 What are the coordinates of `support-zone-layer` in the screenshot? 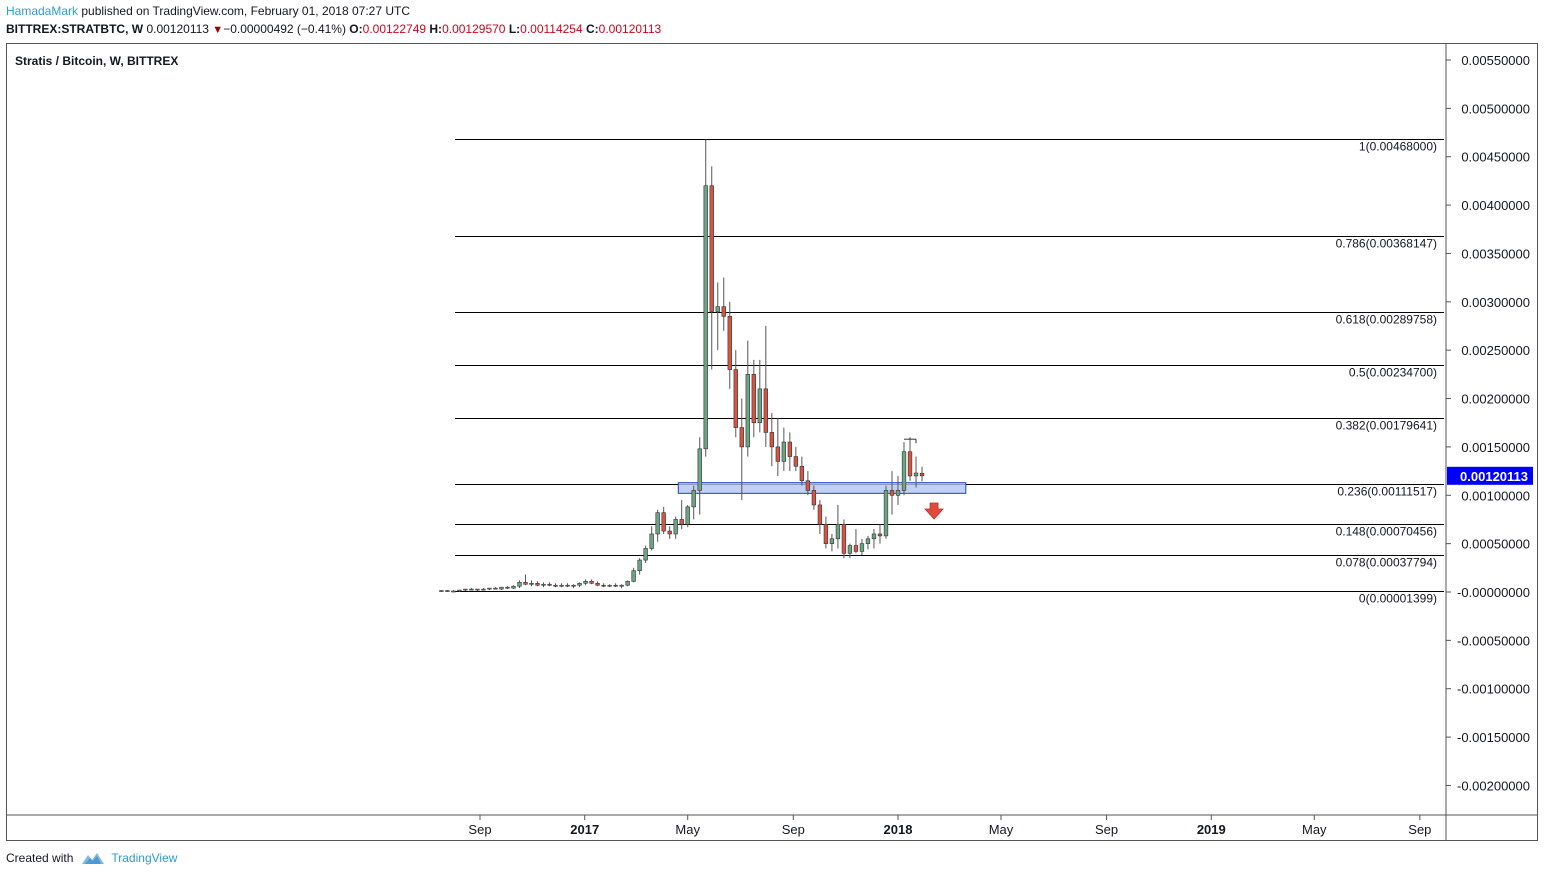 It's located at (822, 488).